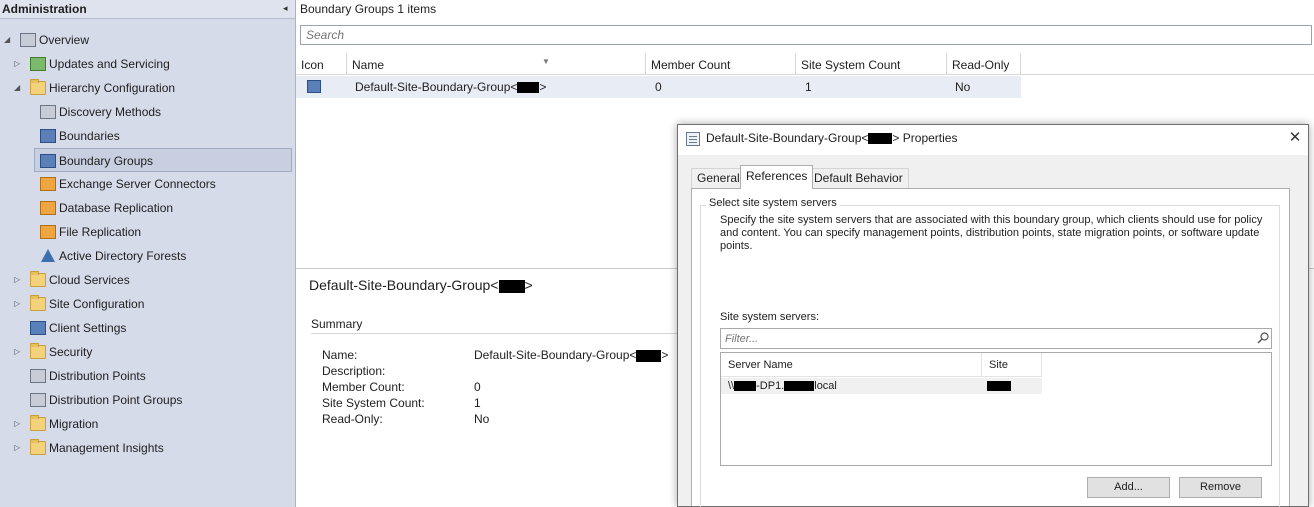  Describe the element at coordinates (477, 403) in the screenshot. I see `summary-value-site-system-count: 1` at that location.